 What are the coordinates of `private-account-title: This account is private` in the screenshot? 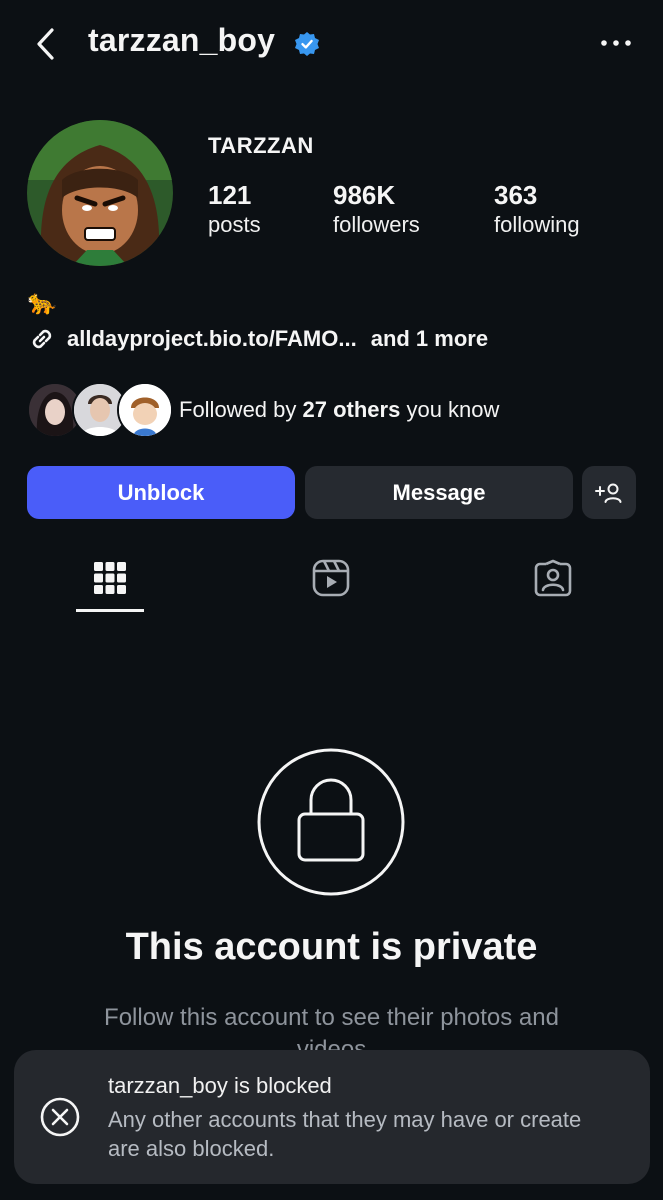 It's located at (331, 947).